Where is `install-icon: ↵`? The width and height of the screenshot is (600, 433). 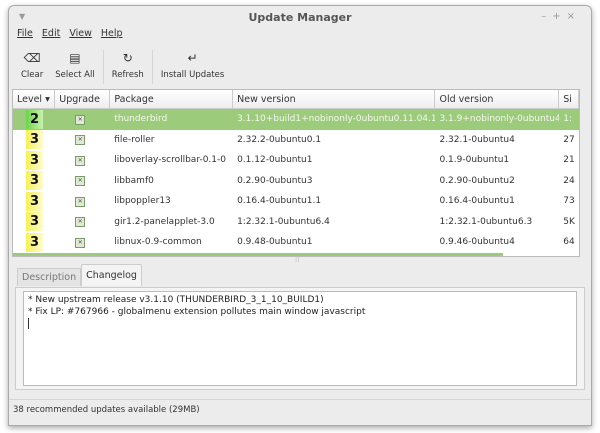 install-icon: ↵ is located at coordinates (192, 58).